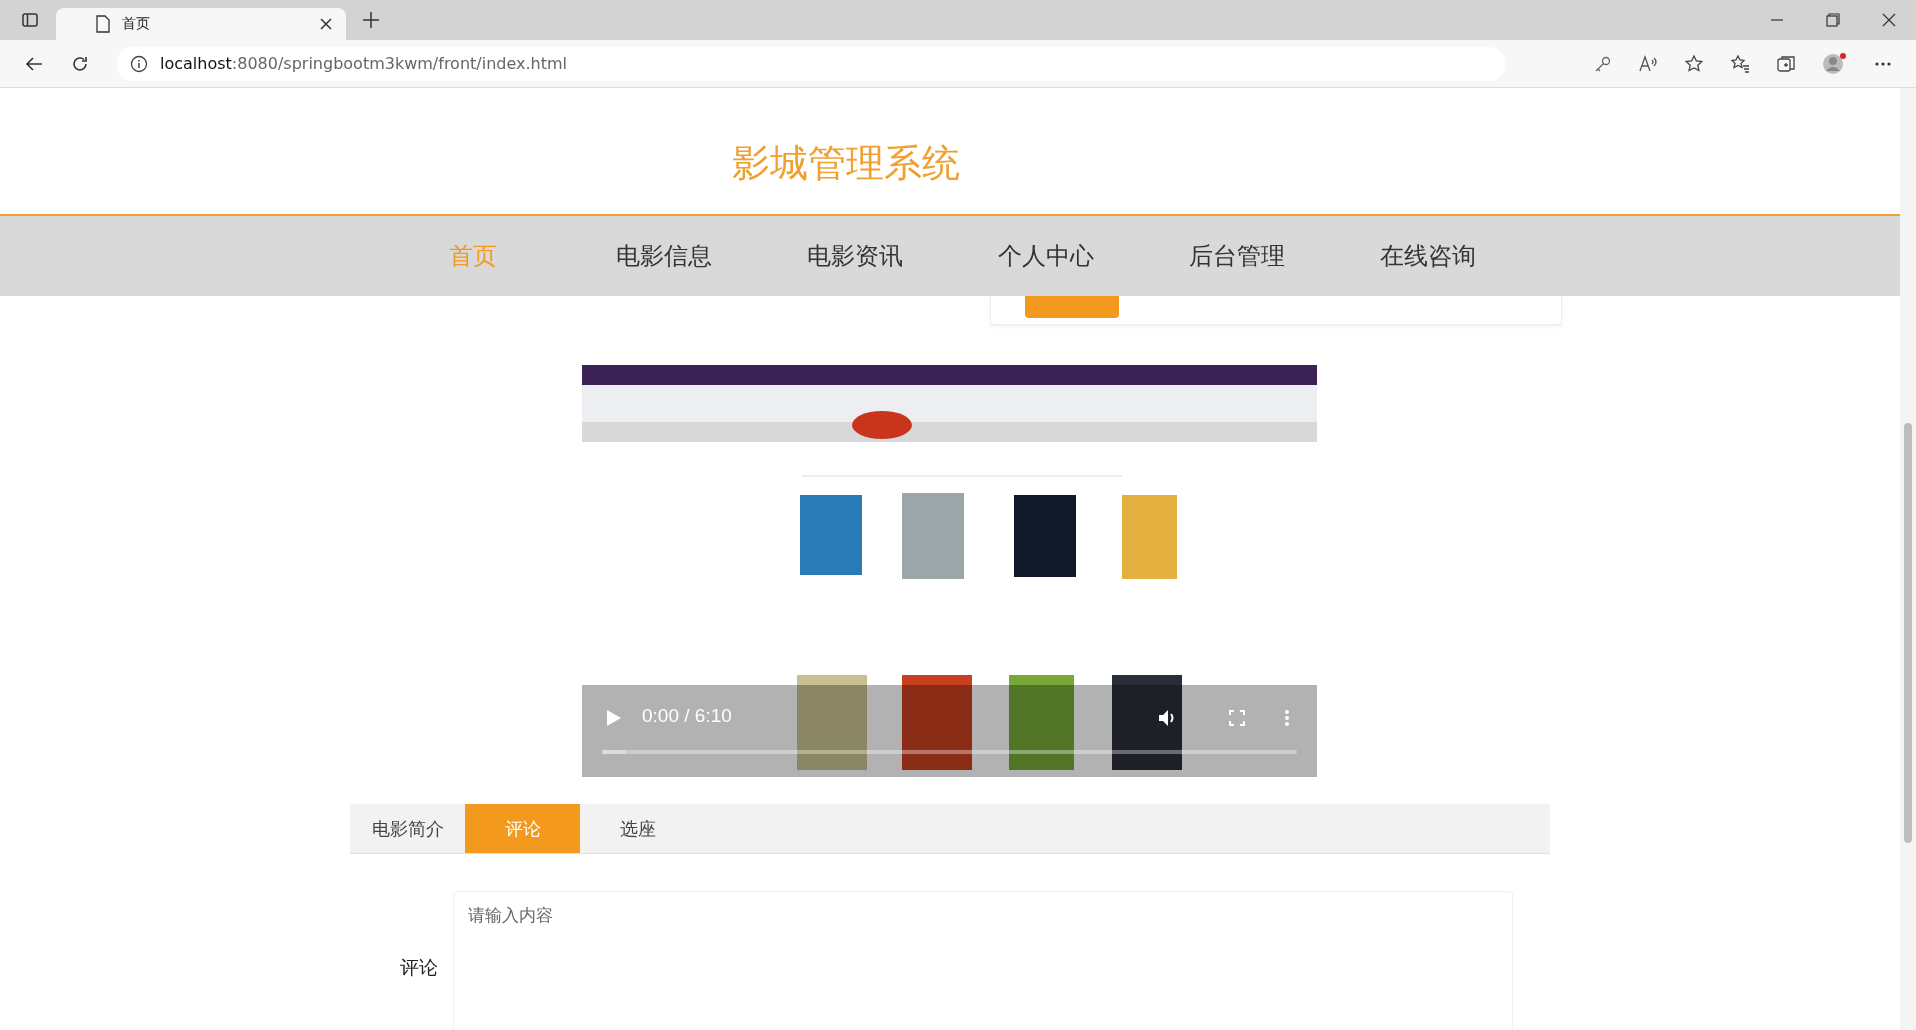  I want to click on page-icon, so click(103, 24).